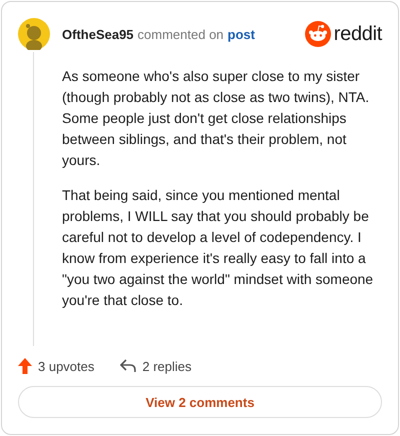 This screenshot has height=436, width=400. What do you see at coordinates (241, 34) in the screenshot?
I see `post-link: post` at bounding box center [241, 34].